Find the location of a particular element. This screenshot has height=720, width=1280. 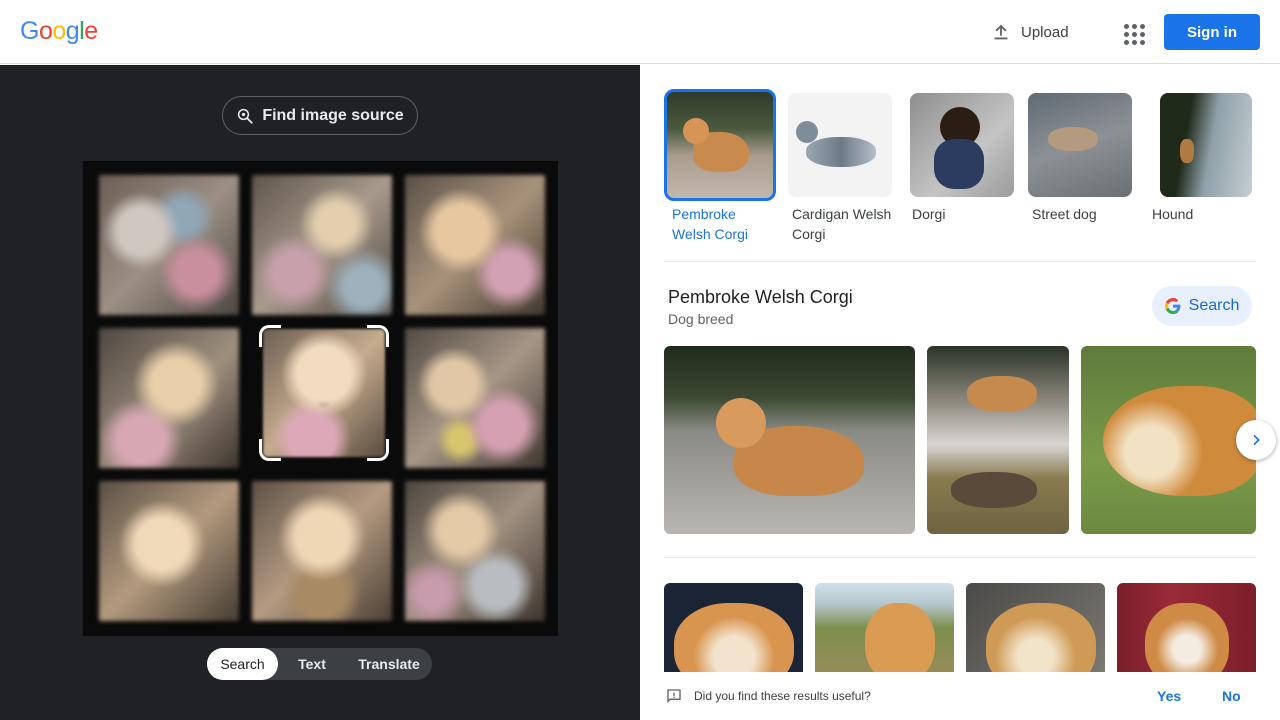

top-bar: Google Upload Sign in is located at coordinates (640, 32).